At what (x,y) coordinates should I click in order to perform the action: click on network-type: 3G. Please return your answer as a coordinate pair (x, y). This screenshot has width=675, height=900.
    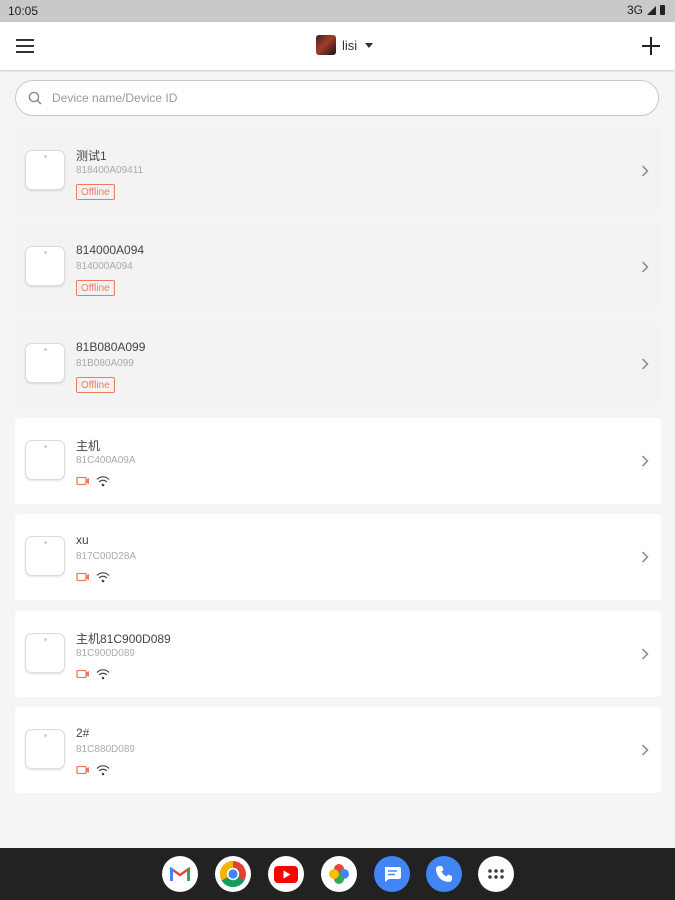
    Looking at the image, I should click on (634, 10).